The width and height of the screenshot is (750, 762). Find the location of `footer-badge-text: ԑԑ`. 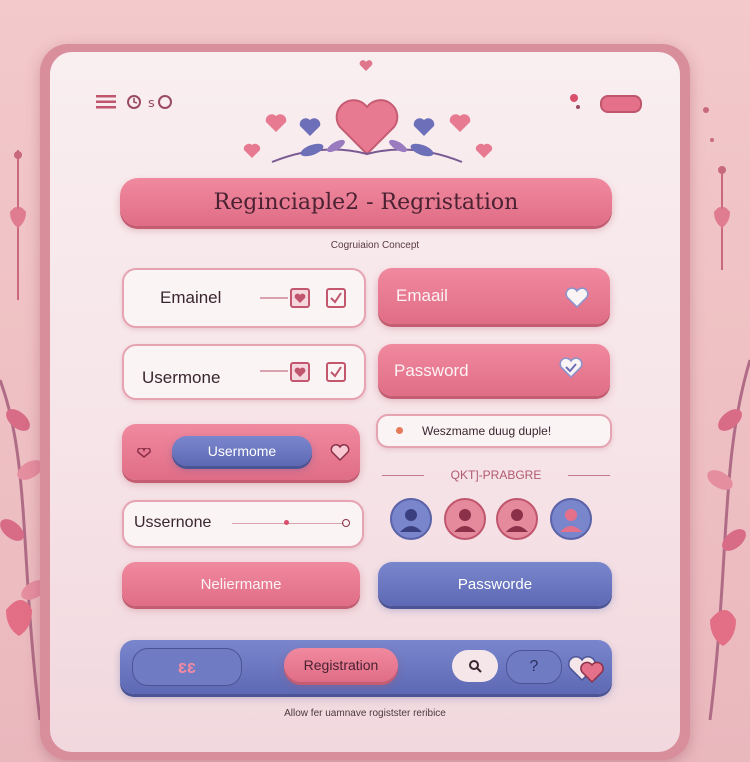

footer-badge-text: ԑԑ is located at coordinates (187, 666).